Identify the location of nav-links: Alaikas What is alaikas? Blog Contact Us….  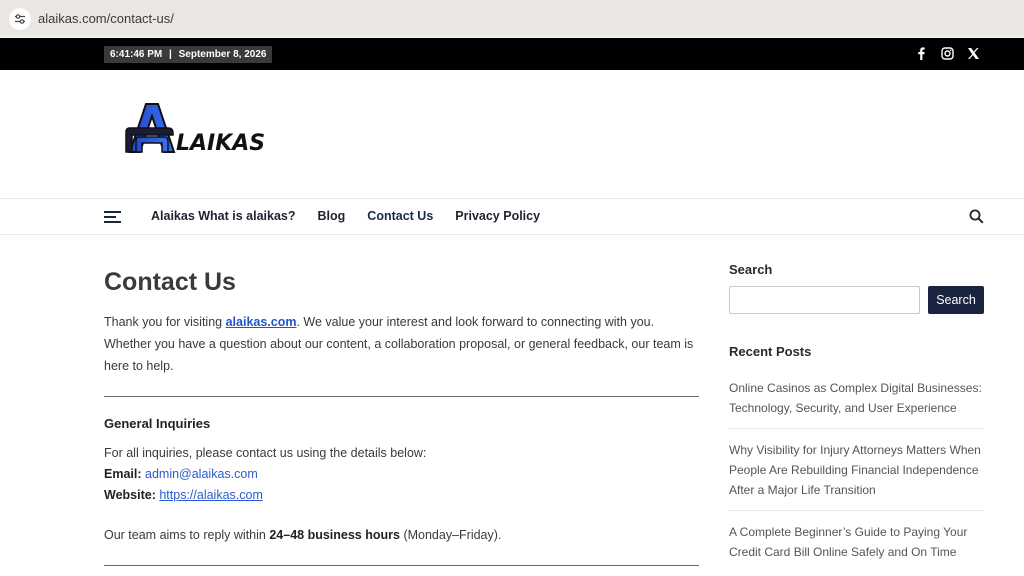
(356, 216).